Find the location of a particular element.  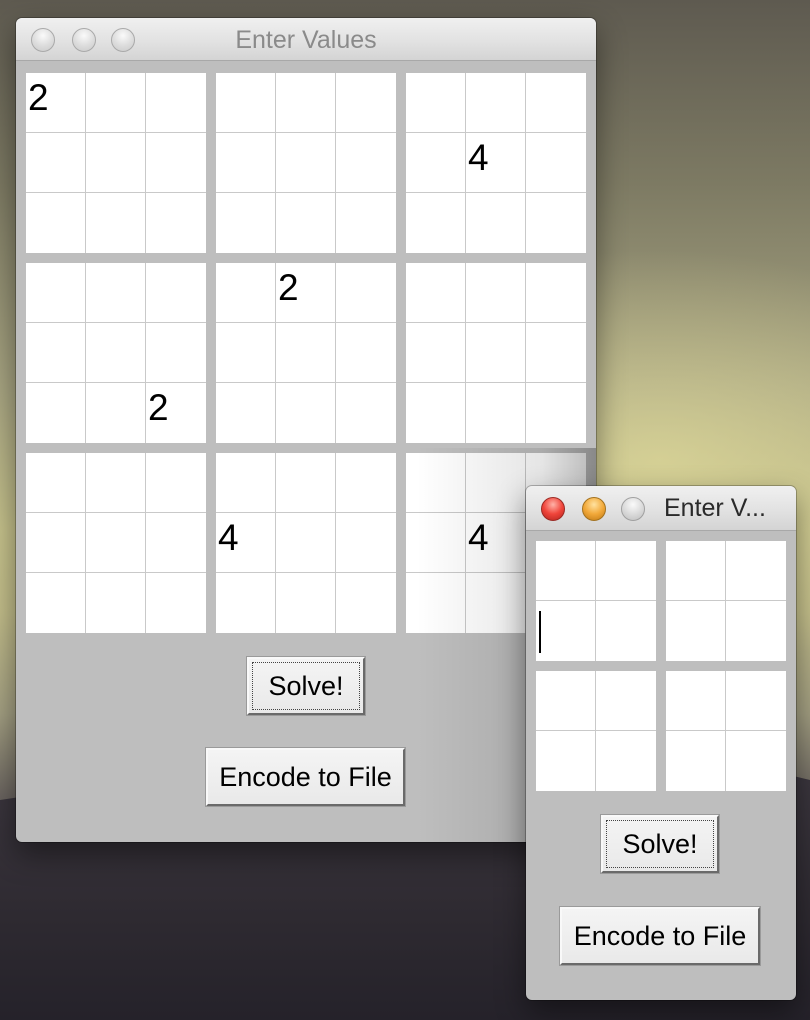

close-icon is located at coordinates (553, 509).